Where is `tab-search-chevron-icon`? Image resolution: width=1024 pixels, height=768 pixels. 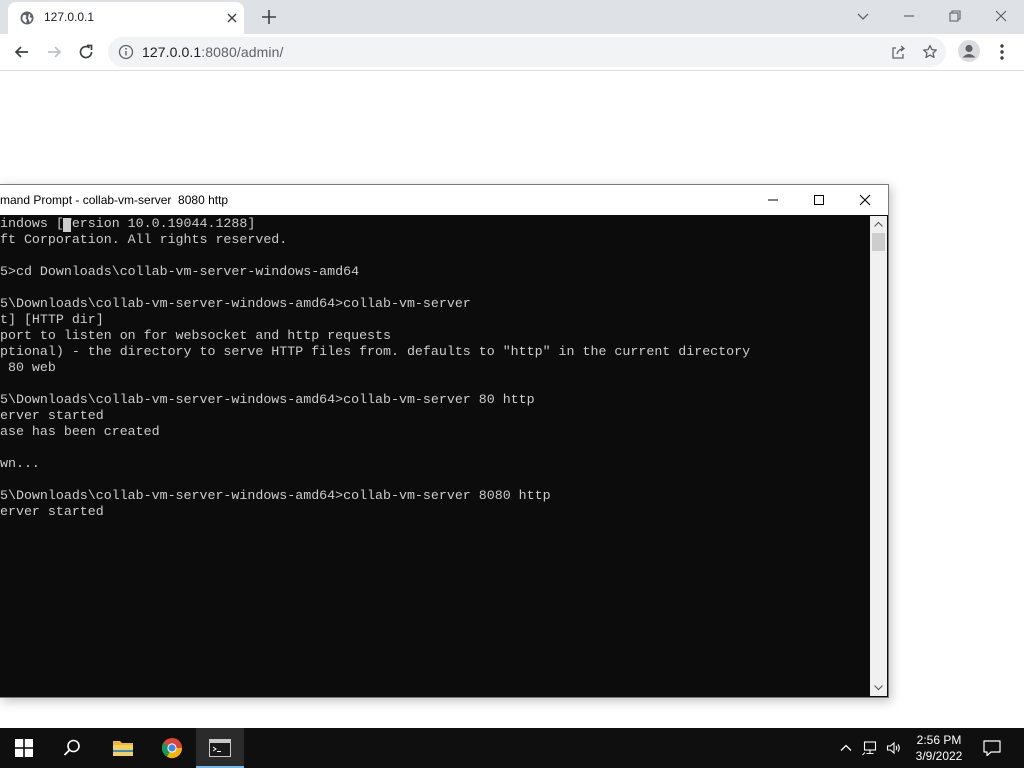
tab-search-chevron-icon is located at coordinates (863, 16).